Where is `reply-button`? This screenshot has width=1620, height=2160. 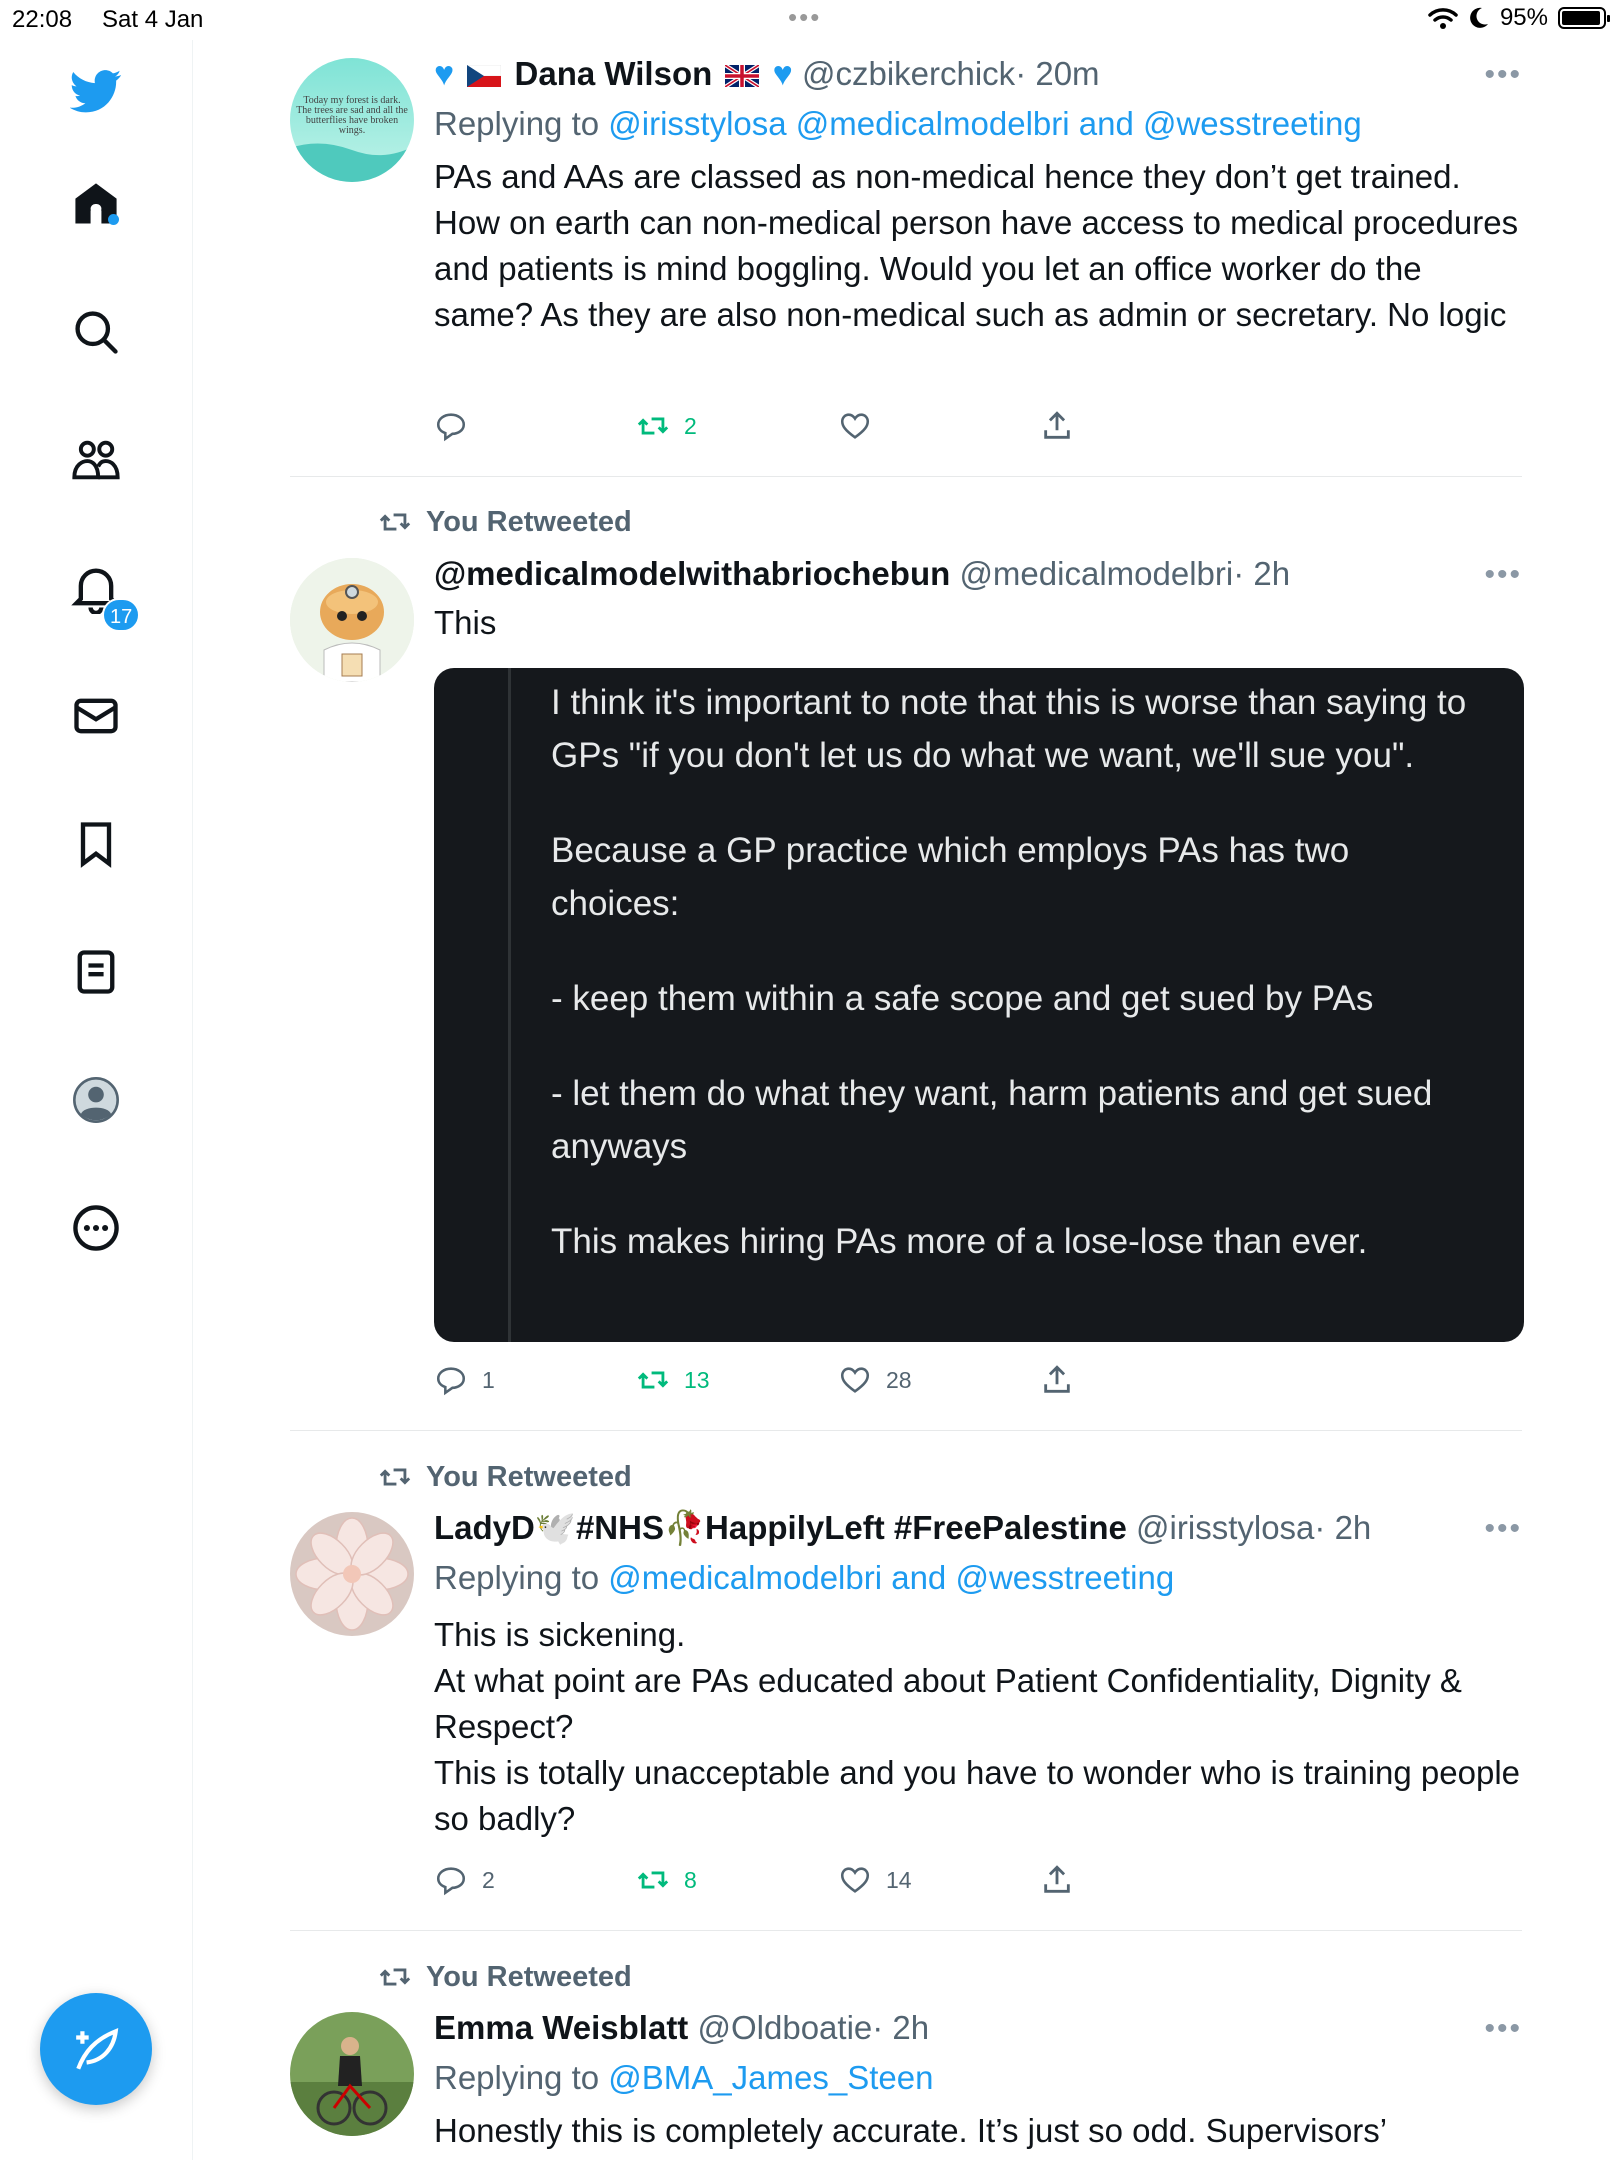
reply-button is located at coordinates (535, 426).